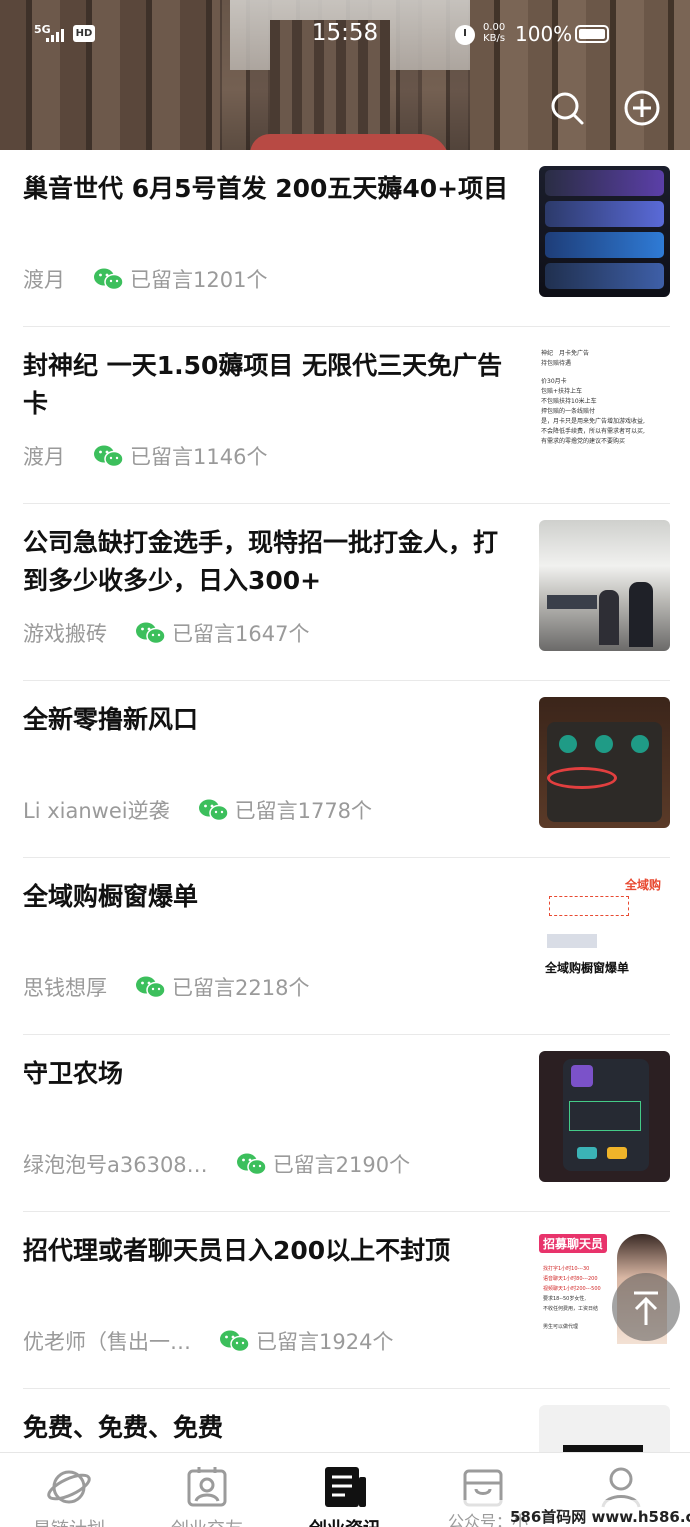 The width and height of the screenshot is (690, 1527). I want to click on article-meta: 渡月 已留言1201个, so click(145, 279).